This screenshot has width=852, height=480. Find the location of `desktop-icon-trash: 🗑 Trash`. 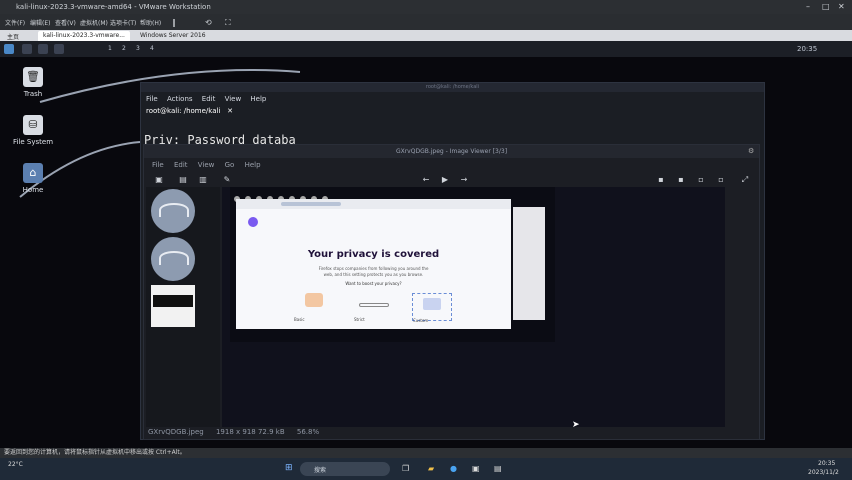

desktop-icon-trash: 🗑 Trash is located at coordinates (33, 82).